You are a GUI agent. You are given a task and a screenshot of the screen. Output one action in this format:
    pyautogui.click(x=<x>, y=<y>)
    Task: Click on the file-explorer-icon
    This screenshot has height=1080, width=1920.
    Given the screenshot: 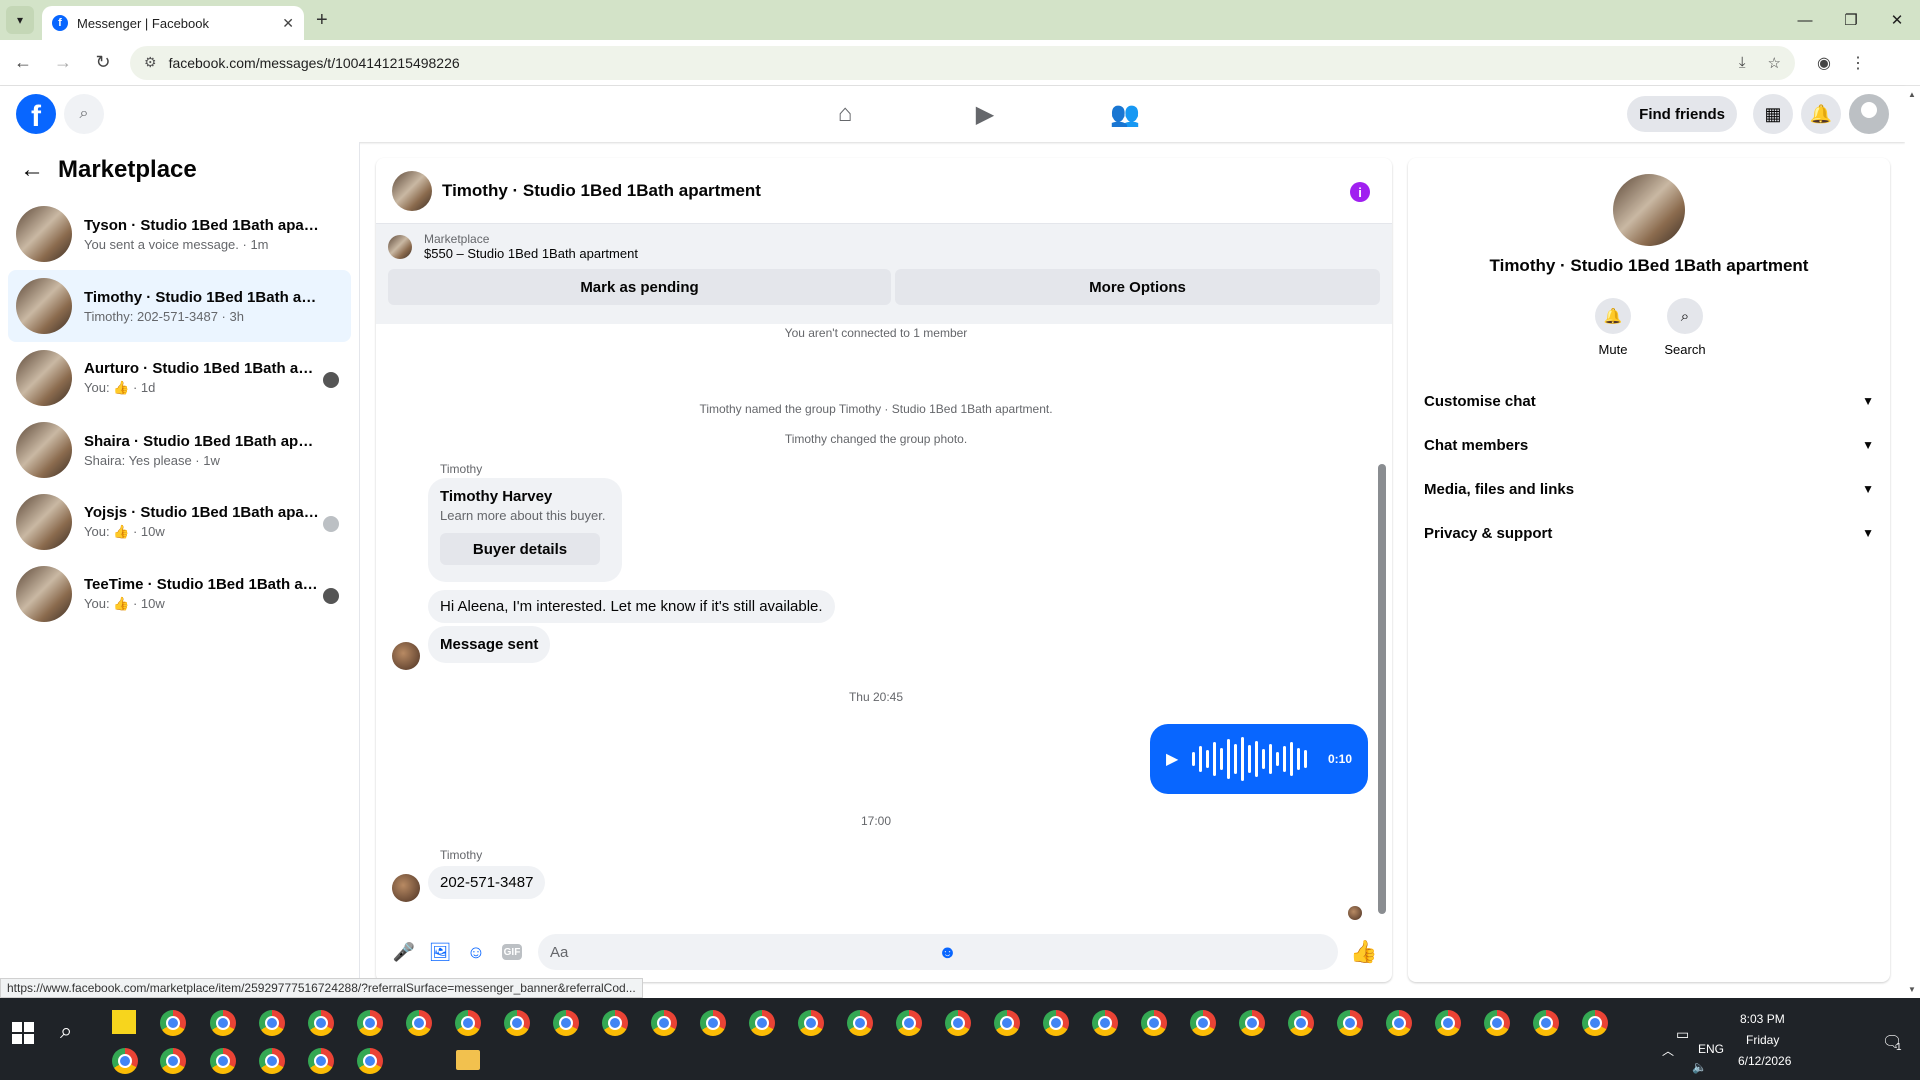 What is the action you would take?
    pyautogui.click(x=468, y=1060)
    